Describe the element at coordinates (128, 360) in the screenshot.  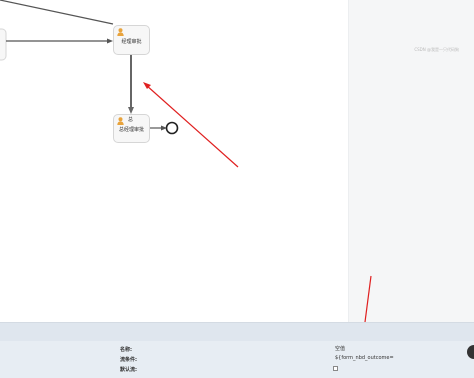
I see `condition-label: 流条件:` at that location.